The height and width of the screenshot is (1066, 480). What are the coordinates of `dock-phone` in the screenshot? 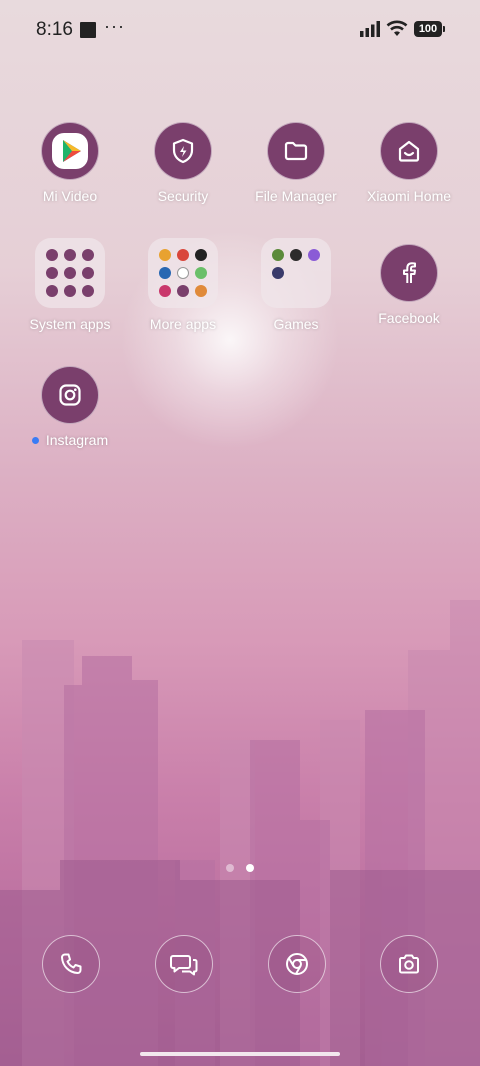 It's located at (71, 964).